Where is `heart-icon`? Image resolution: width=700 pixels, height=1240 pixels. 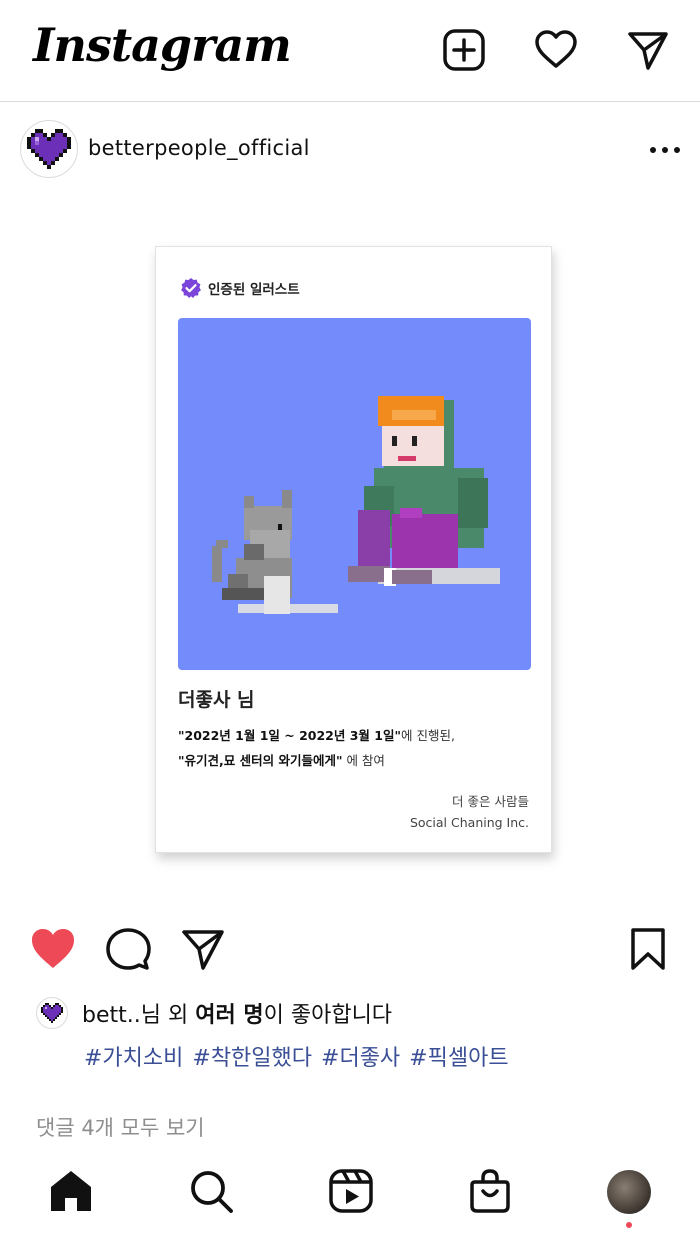
heart-icon is located at coordinates (556, 50).